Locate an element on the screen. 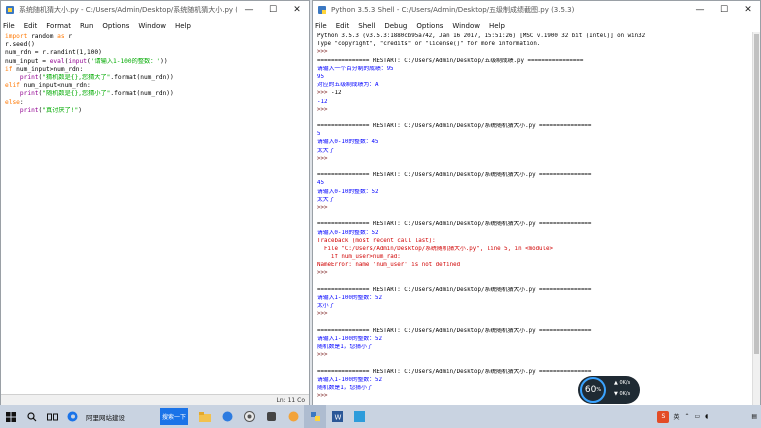 Image resolution: width=761 pixels, height=428 pixels. search-button is located at coordinates (32, 416).